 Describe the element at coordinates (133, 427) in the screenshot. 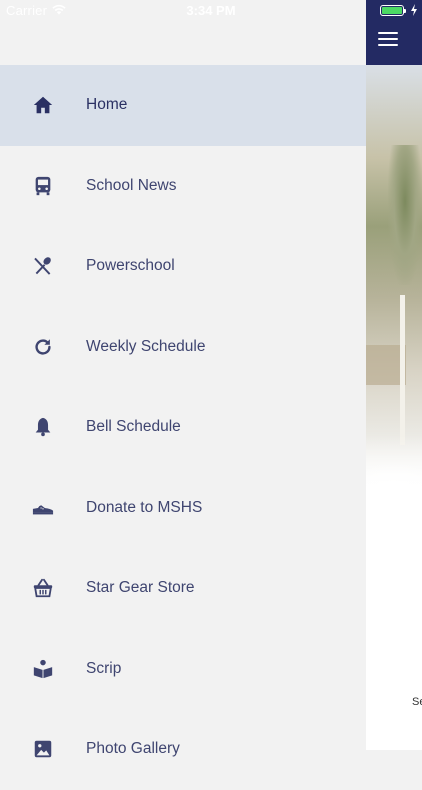

I see `menu-item-label: Bell Schedule` at that location.